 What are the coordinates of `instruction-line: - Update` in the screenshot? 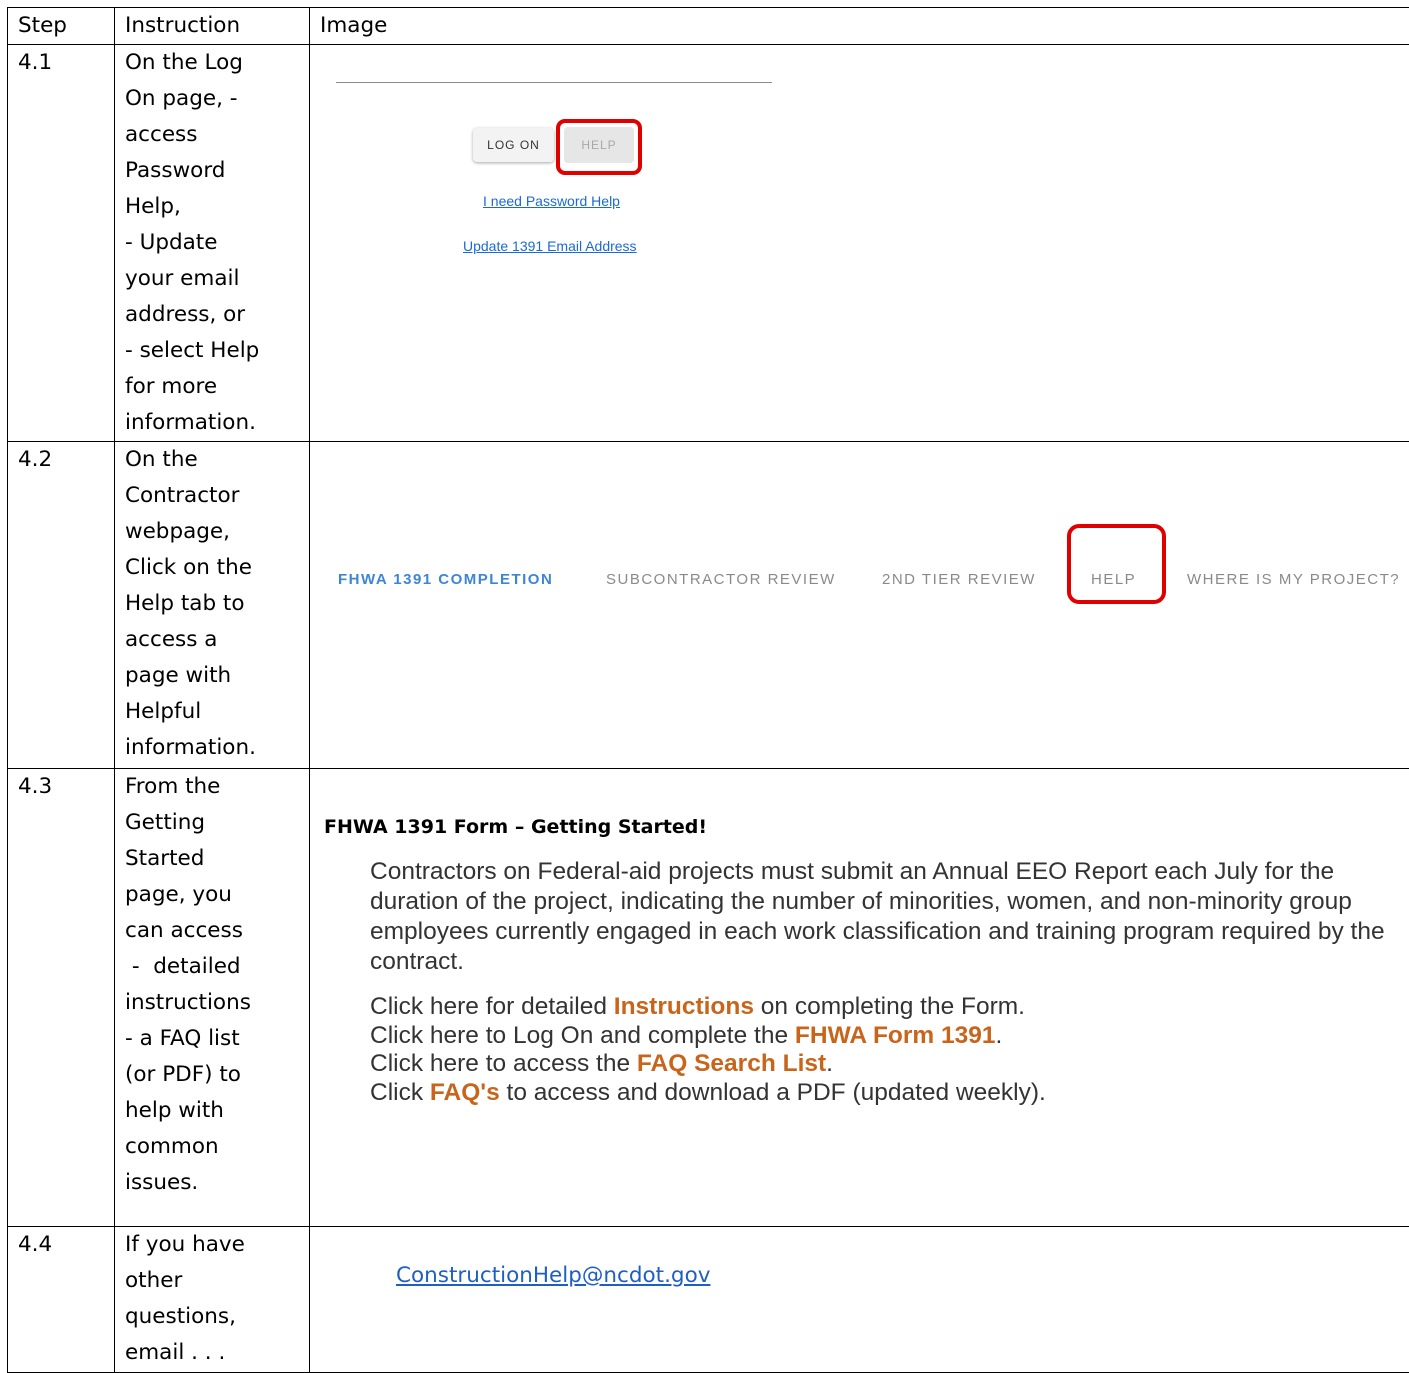 It's located at (215, 243).